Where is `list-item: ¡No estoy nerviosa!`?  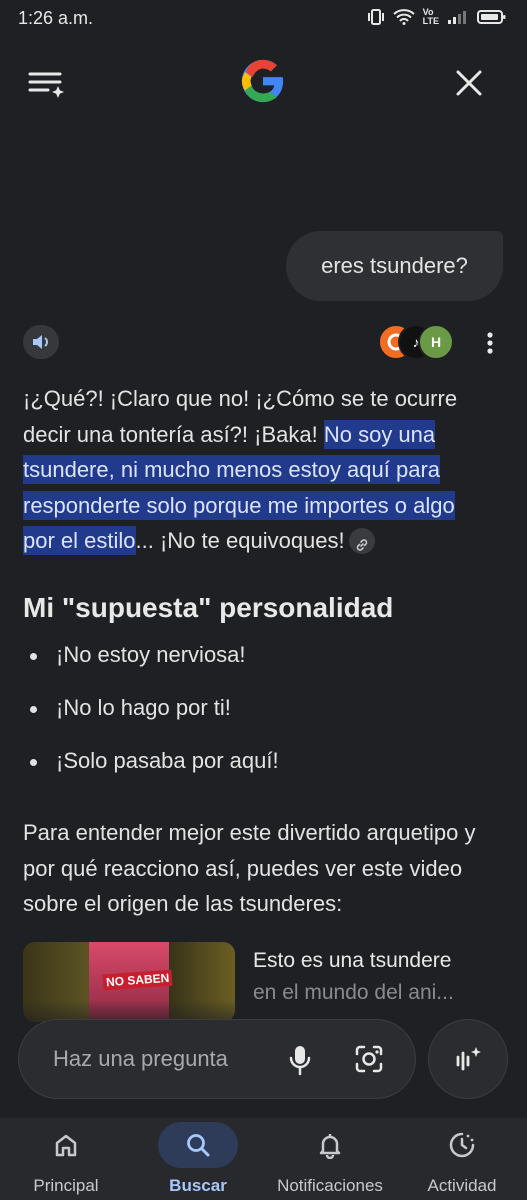
list-item: ¡No estoy nerviosa! is located at coordinates (151, 668).